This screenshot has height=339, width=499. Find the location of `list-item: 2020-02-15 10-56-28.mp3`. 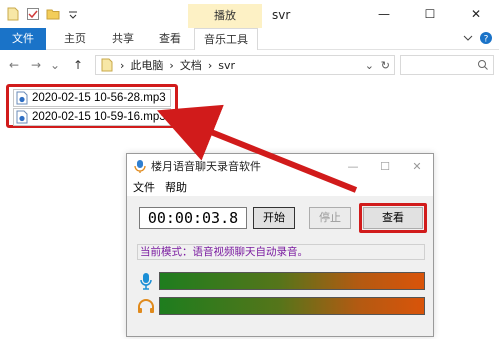

list-item: 2020-02-15 10-56-28.mp3 is located at coordinates (92, 98).